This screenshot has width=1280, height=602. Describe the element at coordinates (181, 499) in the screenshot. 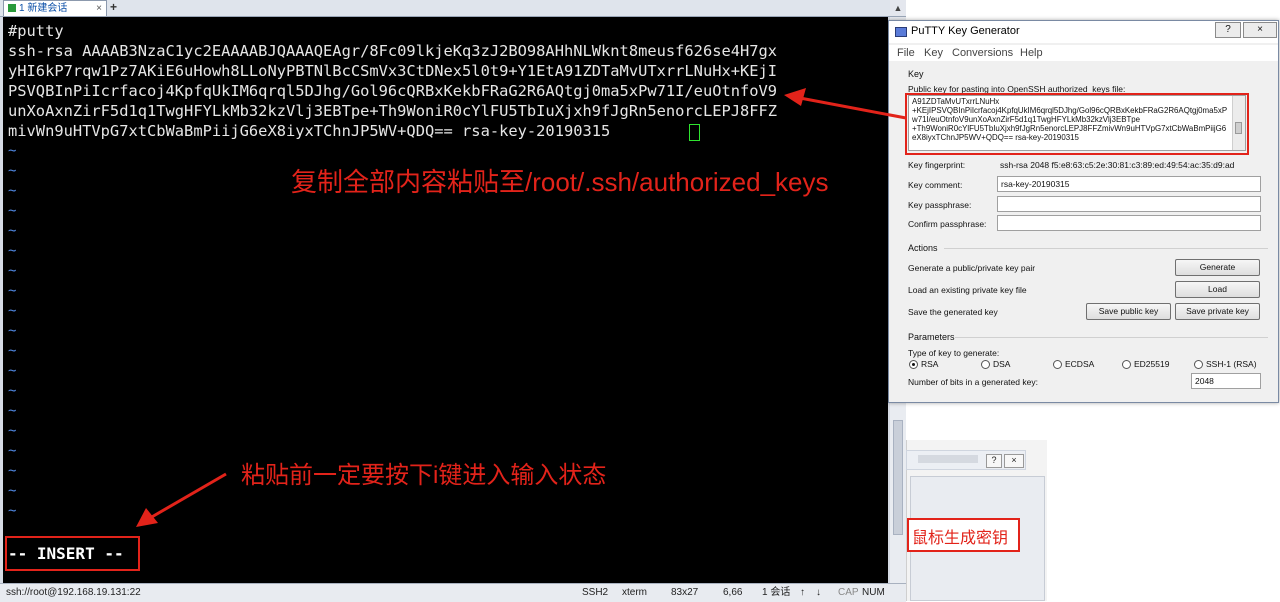

I see `arrow-to-insert-mode` at that location.